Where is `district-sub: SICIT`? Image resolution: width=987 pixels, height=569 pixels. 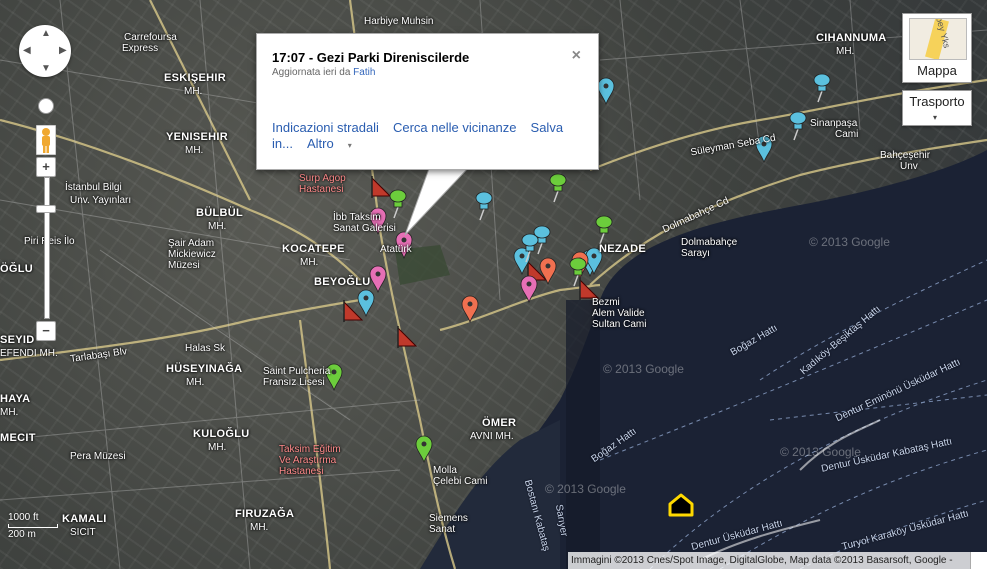
district-sub: SICIT is located at coordinates (83, 532).